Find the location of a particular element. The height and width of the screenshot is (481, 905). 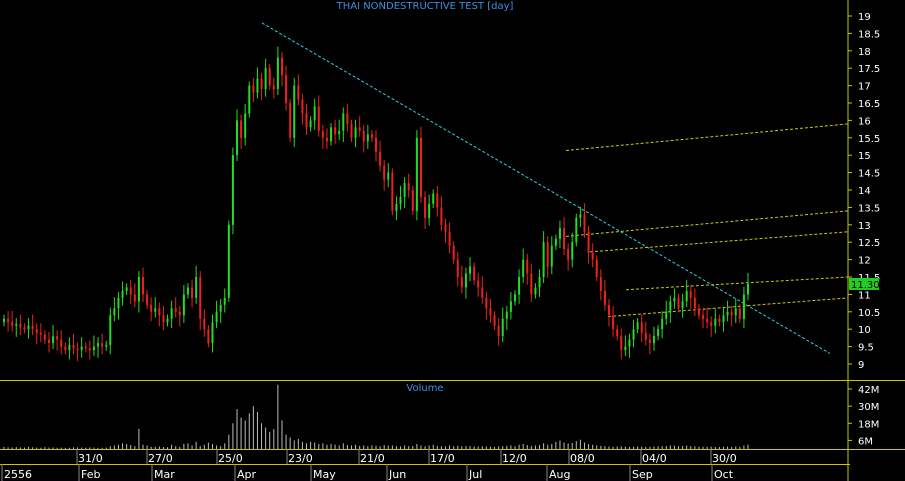

price-tick-label: 14 is located at coordinates (864, 191).